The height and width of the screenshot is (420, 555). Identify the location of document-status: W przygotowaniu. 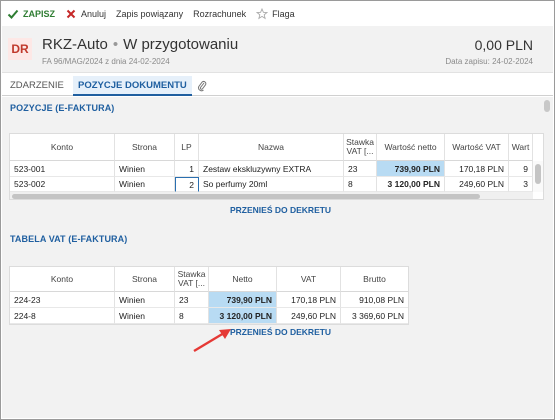
(181, 44).